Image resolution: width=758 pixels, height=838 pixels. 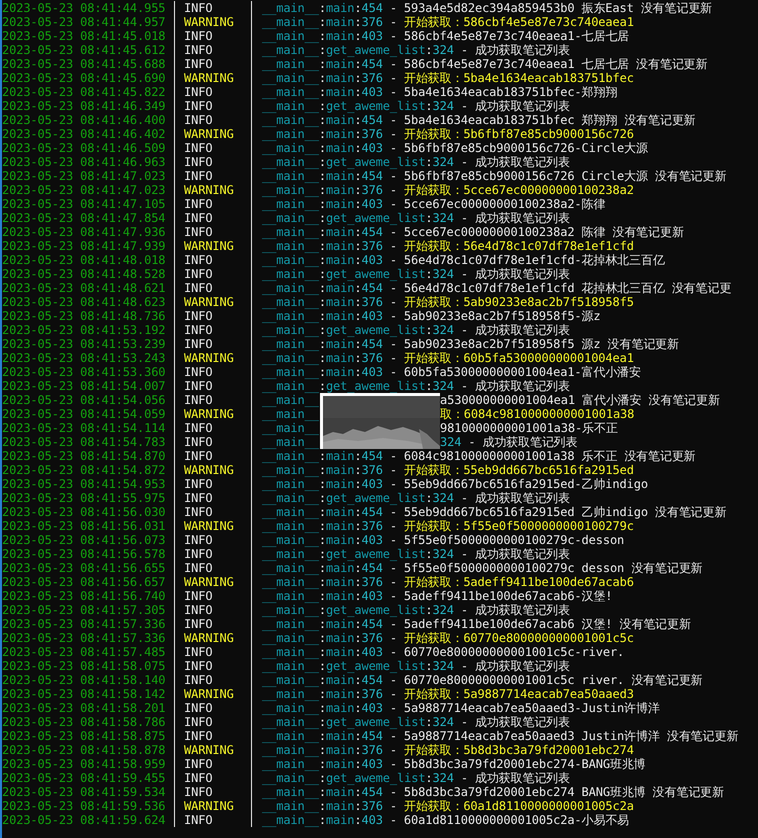 I want to click on log-message: 5b6fbf87e85cb9000156c726-Circle大源, so click(x=526, y=148).